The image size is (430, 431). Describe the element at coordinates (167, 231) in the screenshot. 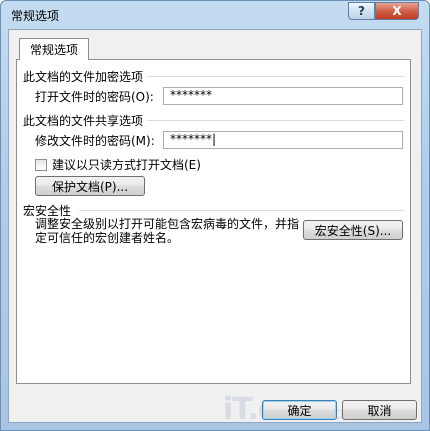

I see `macro-description: 调整安全级别以打开可能包含宏病毒的文件，并指定可信任的宏创建者姓名。` at that location.